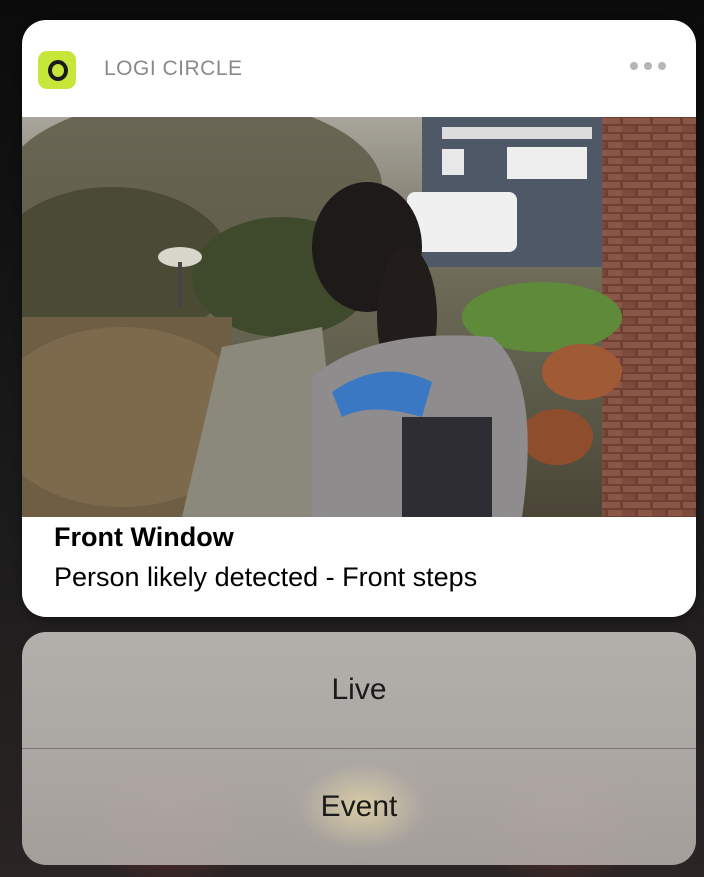 Image resolution: width=704 pixels, height=877 pixels. Describe the element at coordinates (266, 577) in the screenshot. I see `notification-body: Person likely detected - Front steps` at that location.